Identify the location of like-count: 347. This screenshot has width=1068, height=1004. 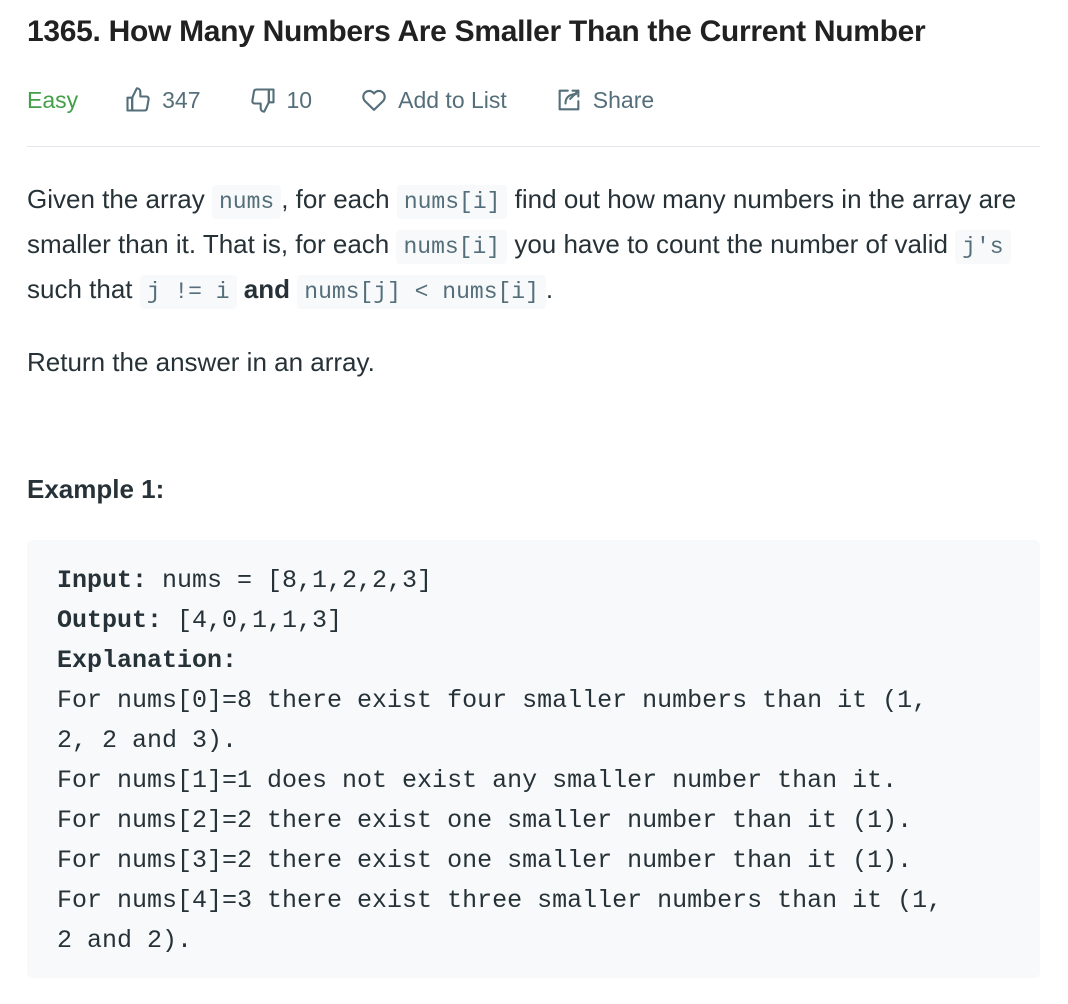
(181, 99).